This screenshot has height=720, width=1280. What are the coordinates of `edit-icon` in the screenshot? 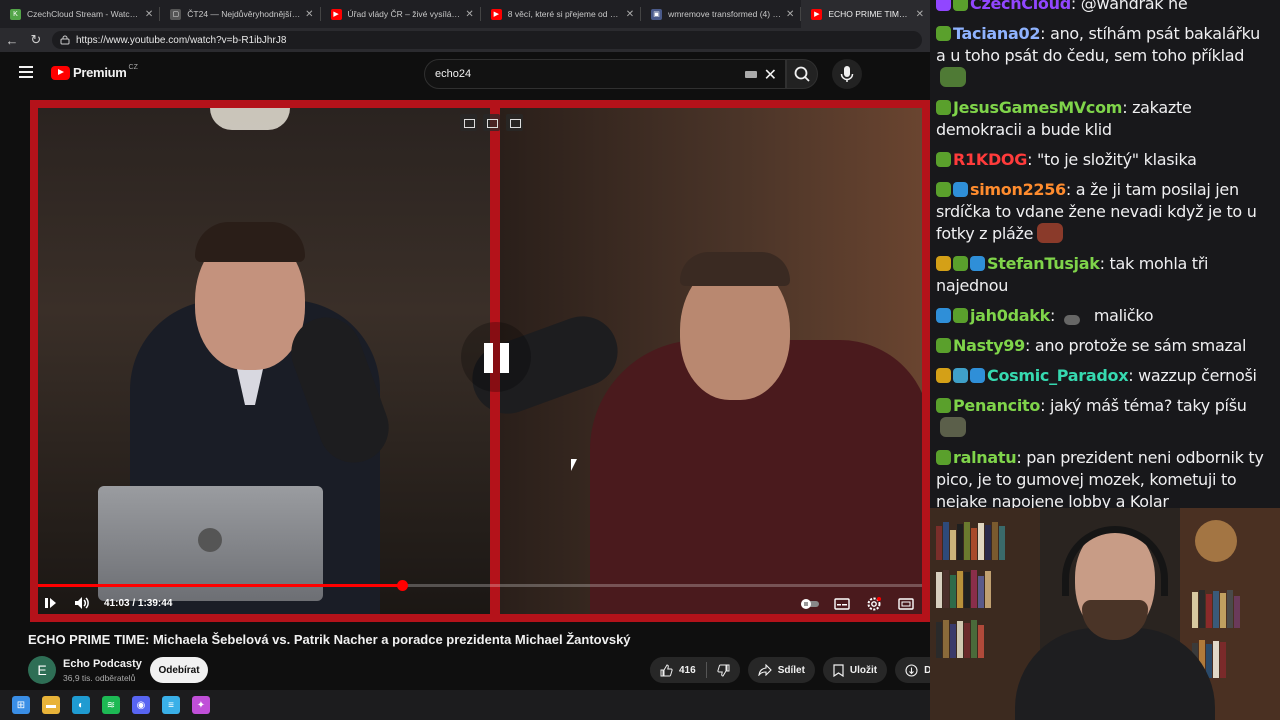 It's located at (514, 122).